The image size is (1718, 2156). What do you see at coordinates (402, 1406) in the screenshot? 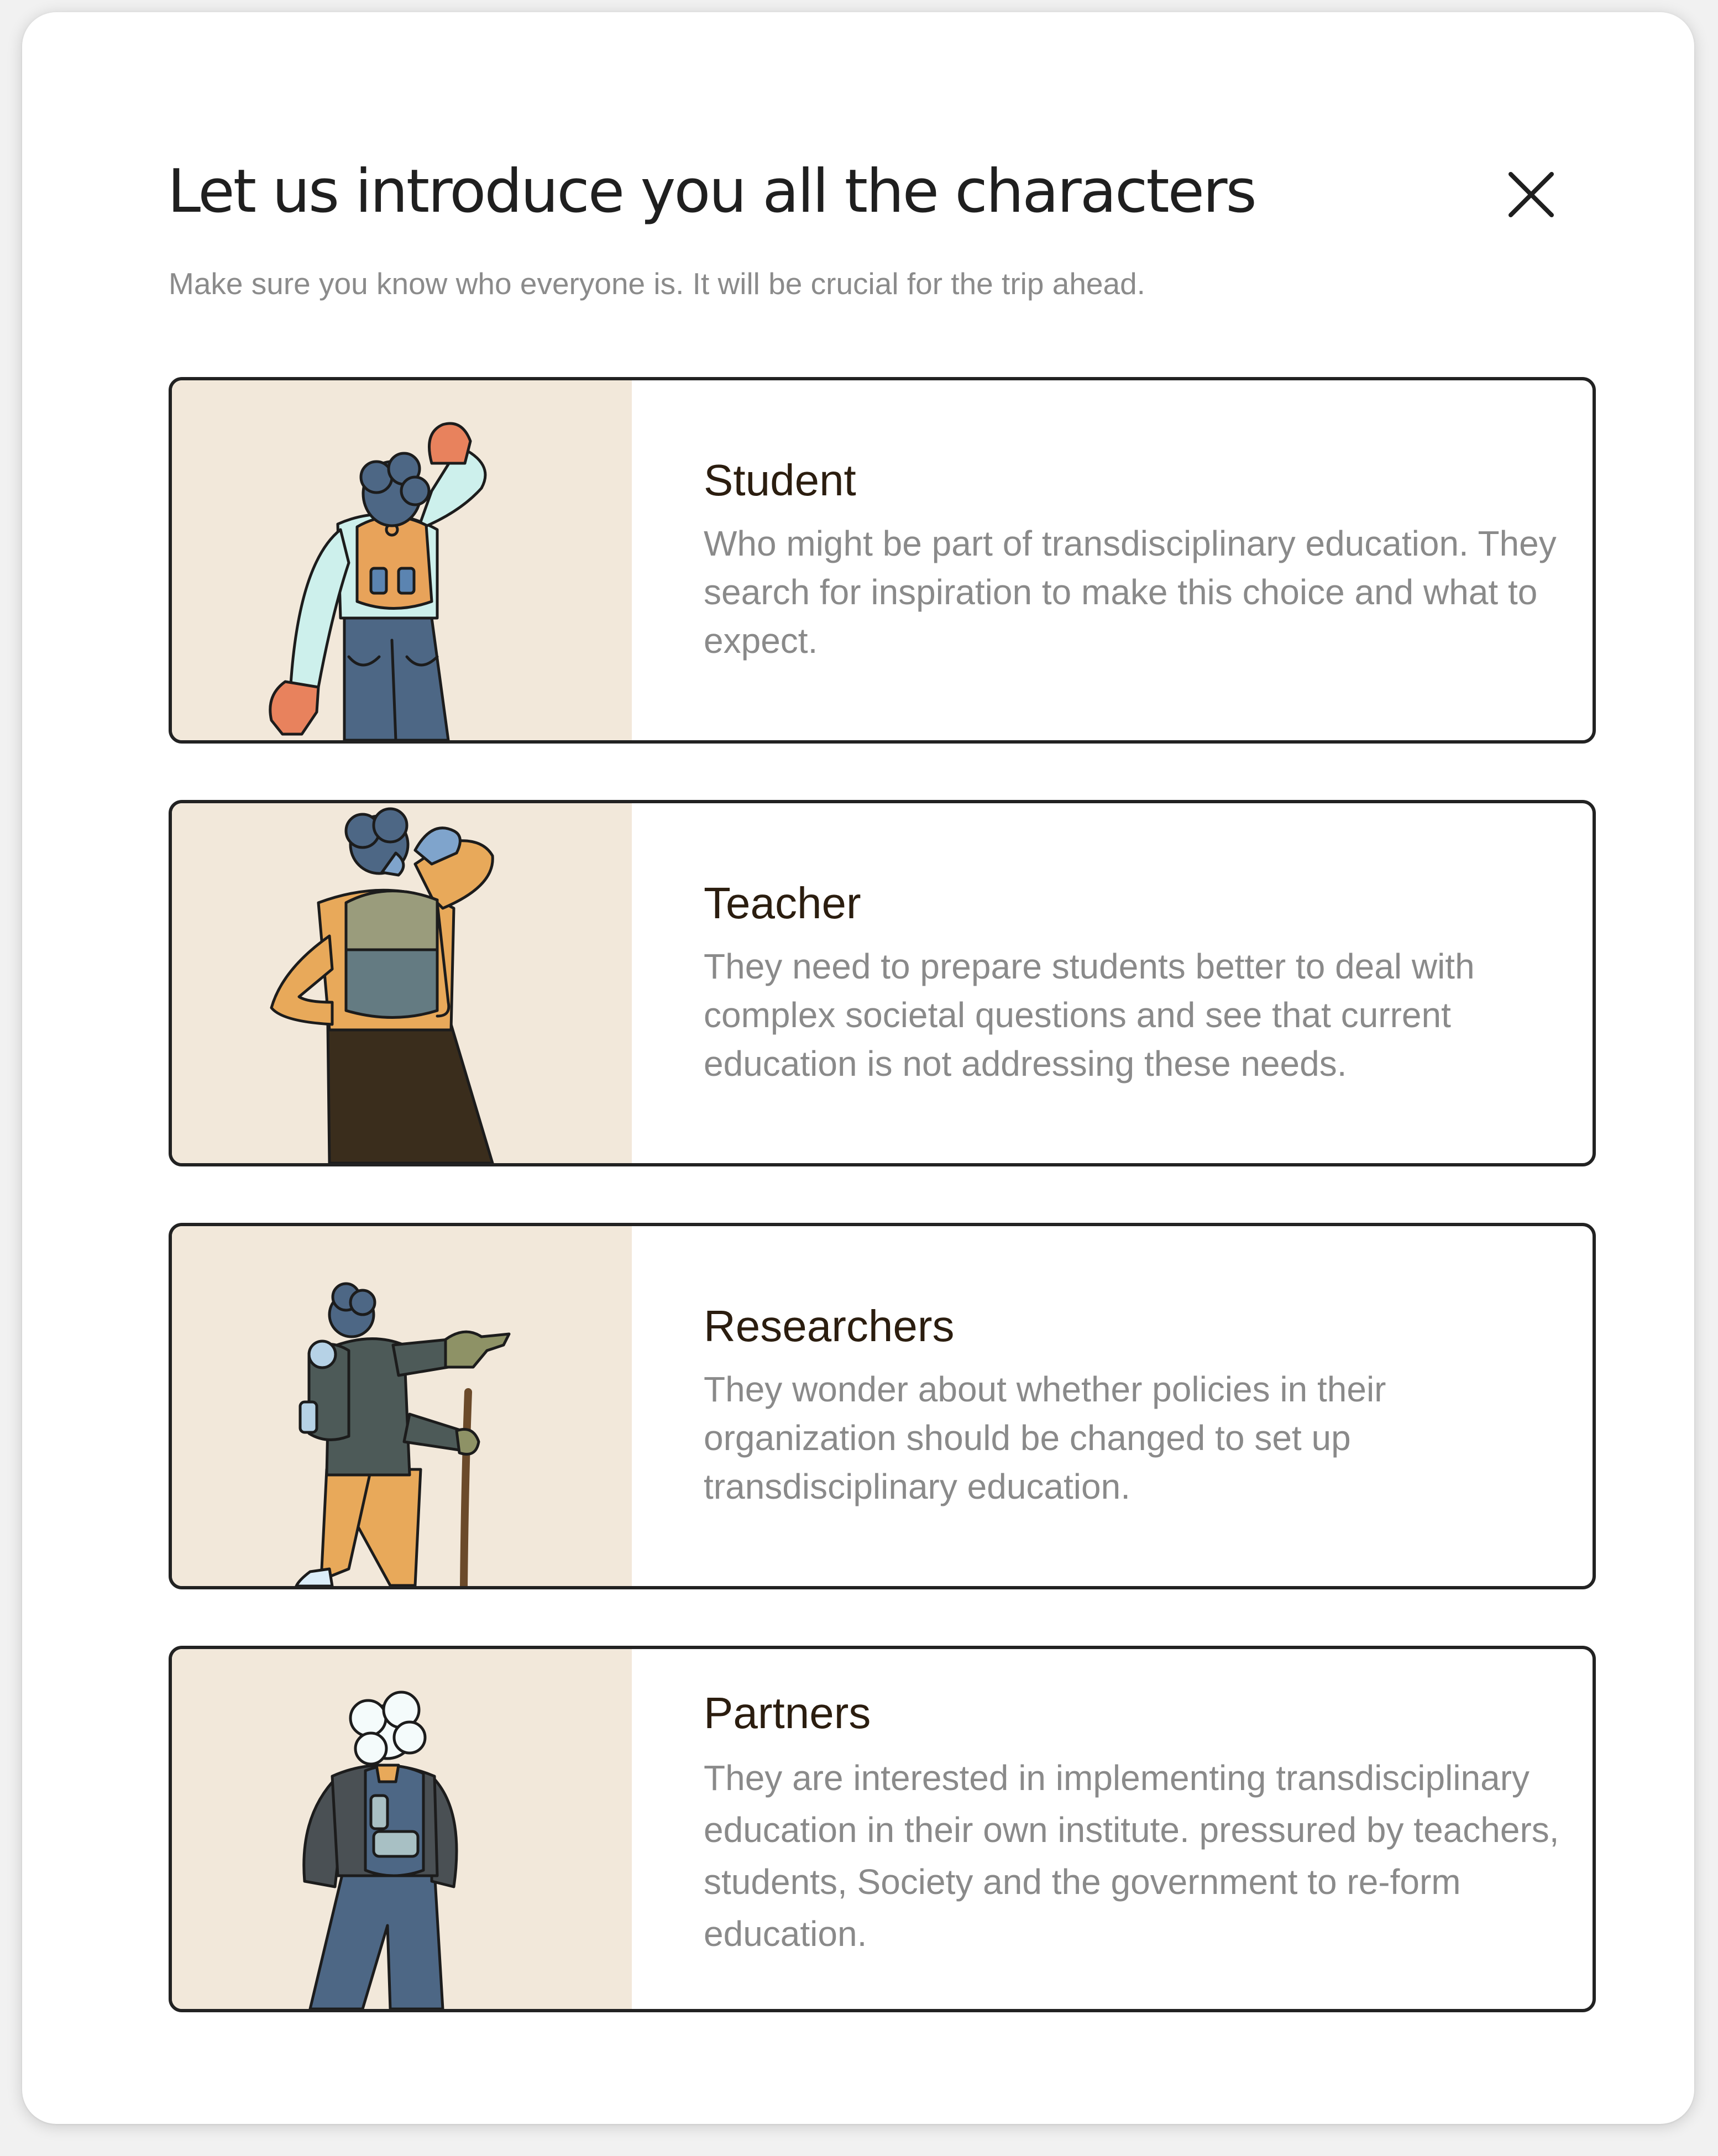
I see `researcher-illustration` at bounding box center [402, 1406].